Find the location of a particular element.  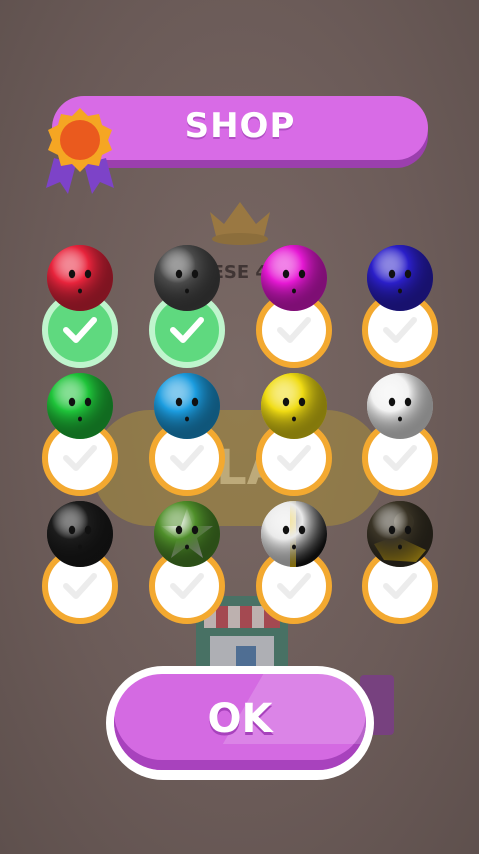

ball-item-green-star is located at coordinates (187, 562).